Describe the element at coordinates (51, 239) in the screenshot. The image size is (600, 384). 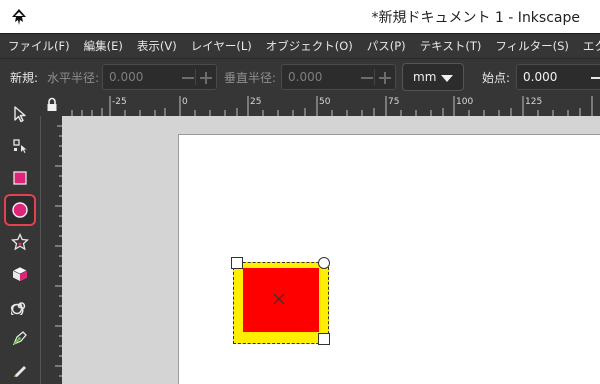
I see `vertical-ruler` at that location.